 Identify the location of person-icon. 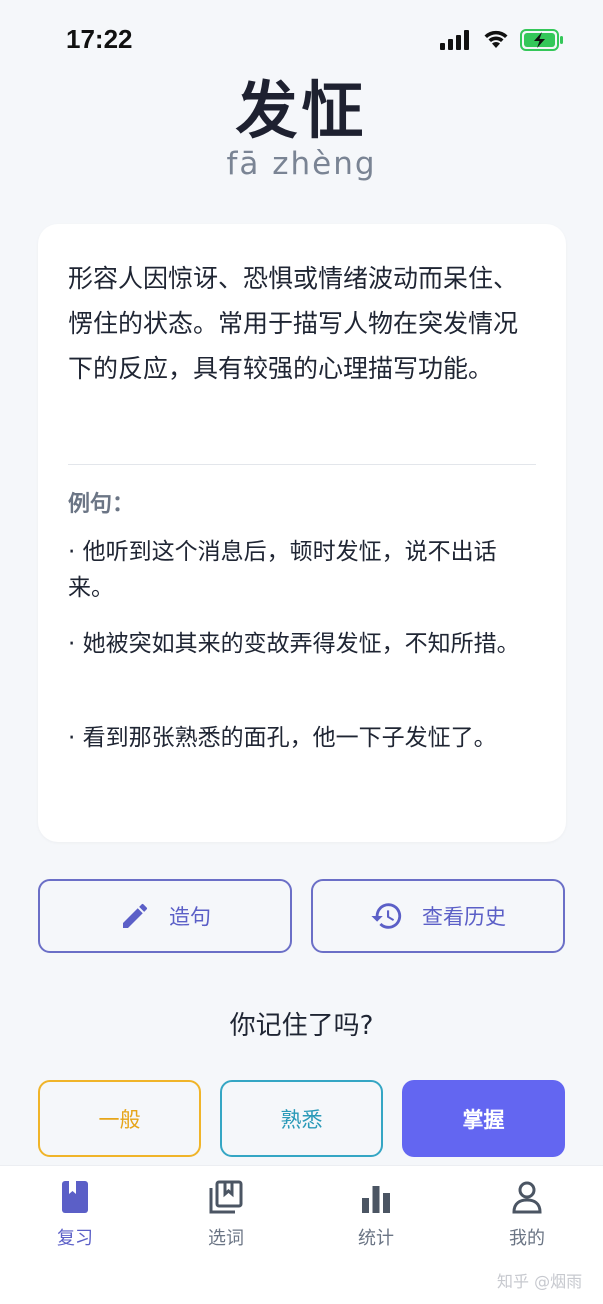
(527, 1197).